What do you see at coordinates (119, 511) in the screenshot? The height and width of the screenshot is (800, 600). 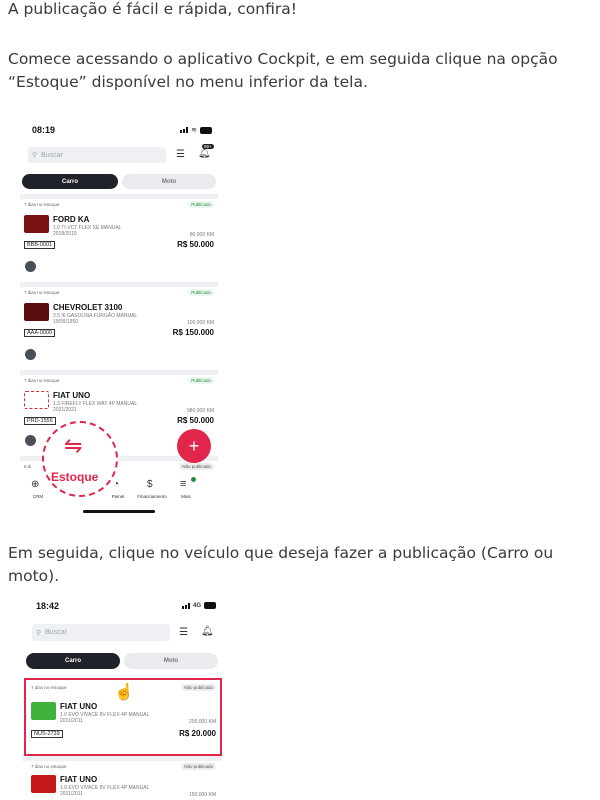 I see `home-indicator` at bounding box center [119, 511].